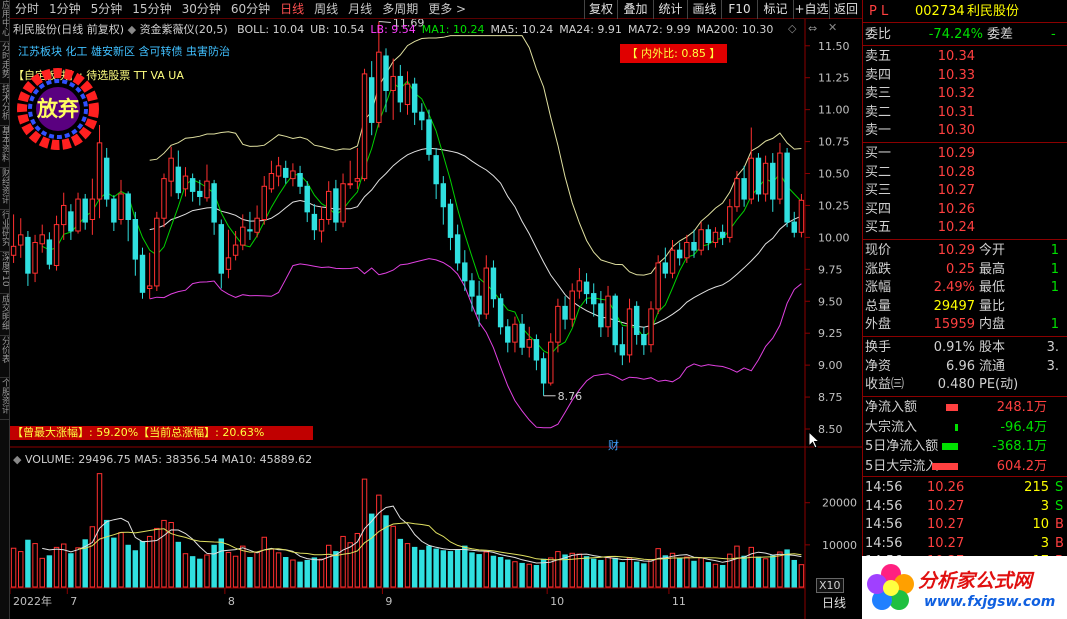 This screenshot has width=1067, height=619. Describe the element at coordinates (812, 28) in the screenshot. I see `zoom-icon: ⇔` at that location.